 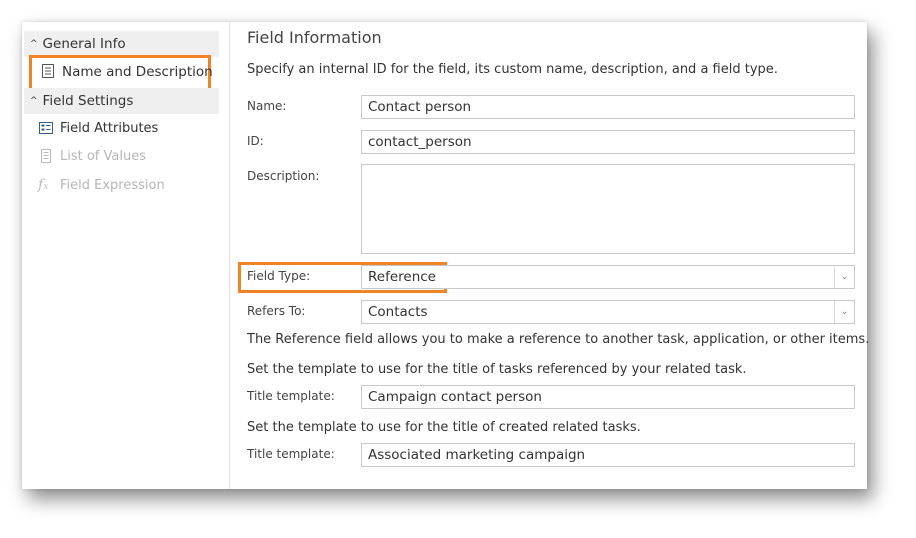 I want to click on sidebar-group-field-settings: ^ Field Settings, so click(x=121, y=101).